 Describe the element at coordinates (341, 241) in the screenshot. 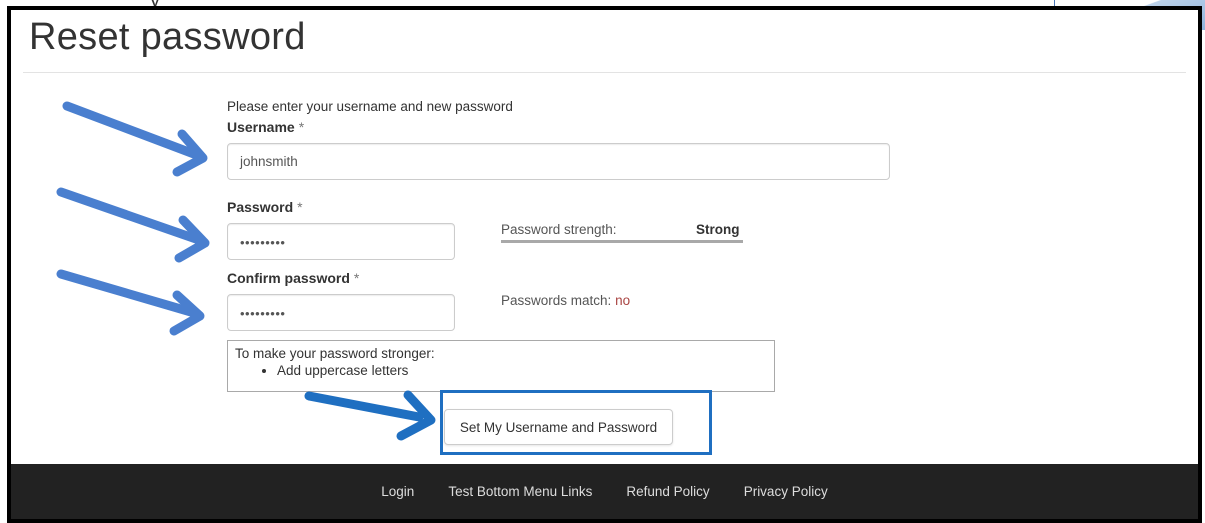

I see `password-input: •••••••••` at that location.